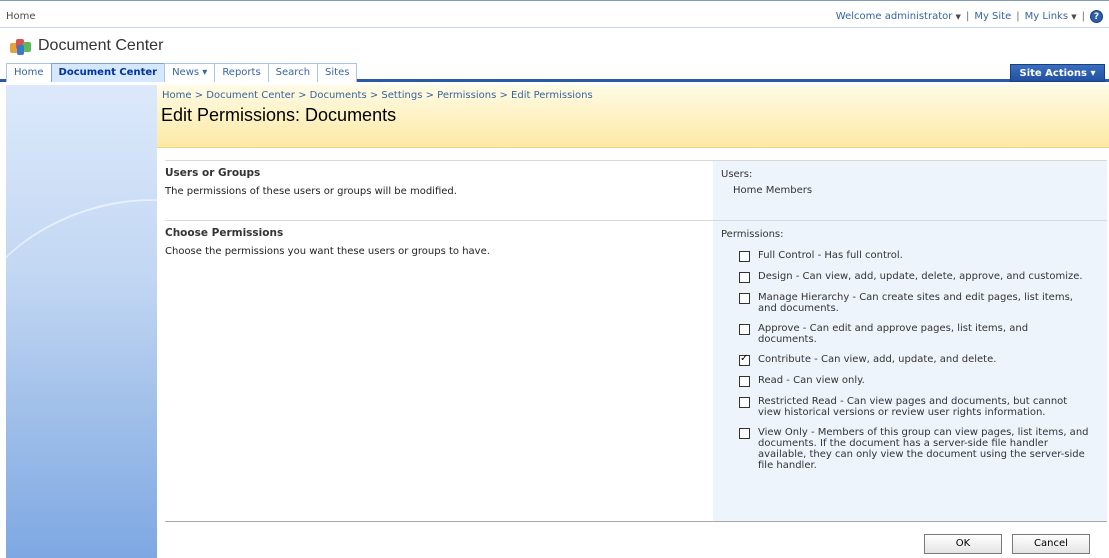 This screenshot has height=558, width=1109. I want to click on permissions-heading: Choose Permissions, so click(224, 233).